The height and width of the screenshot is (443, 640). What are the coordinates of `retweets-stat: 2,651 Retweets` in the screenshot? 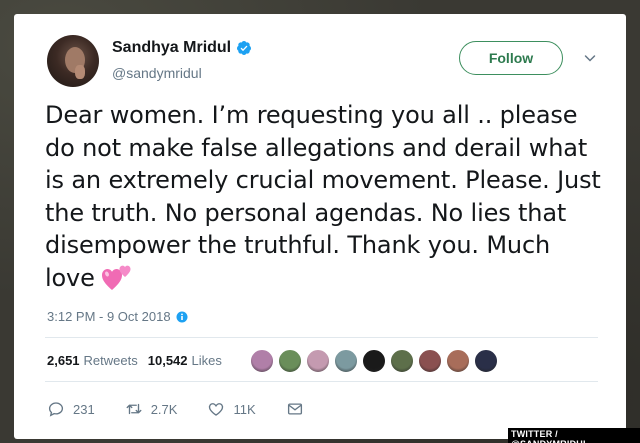 It's located at (92, 360).